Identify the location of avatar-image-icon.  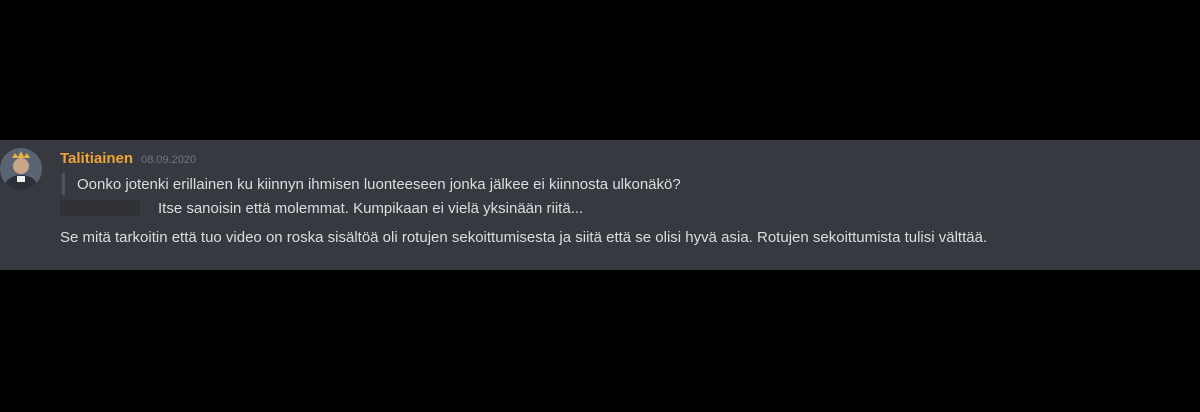
(21, 169).